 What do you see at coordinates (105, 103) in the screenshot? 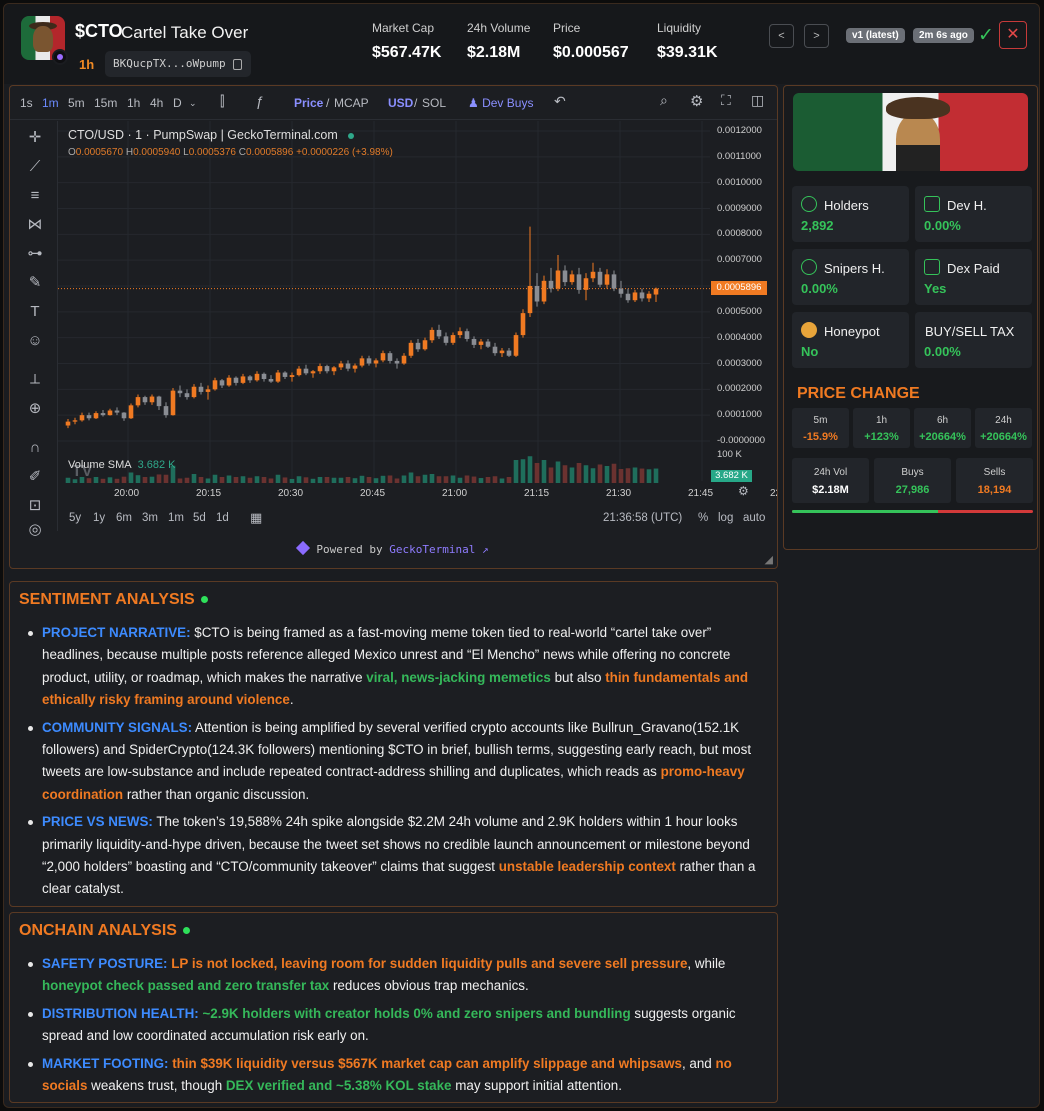
I see `interval-15m: 15m` at bounding box center [105, 103].